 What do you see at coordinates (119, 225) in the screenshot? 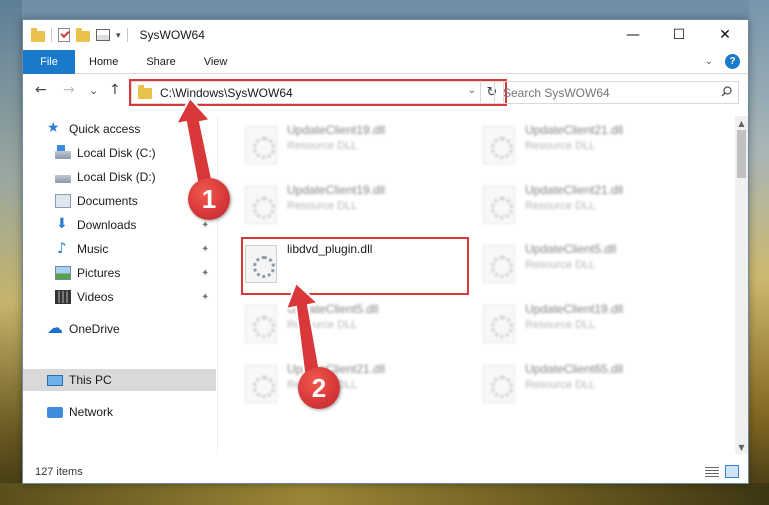
I see `sidebar-item-downloads: Downloads ✦` at bounding box center [119, 225].